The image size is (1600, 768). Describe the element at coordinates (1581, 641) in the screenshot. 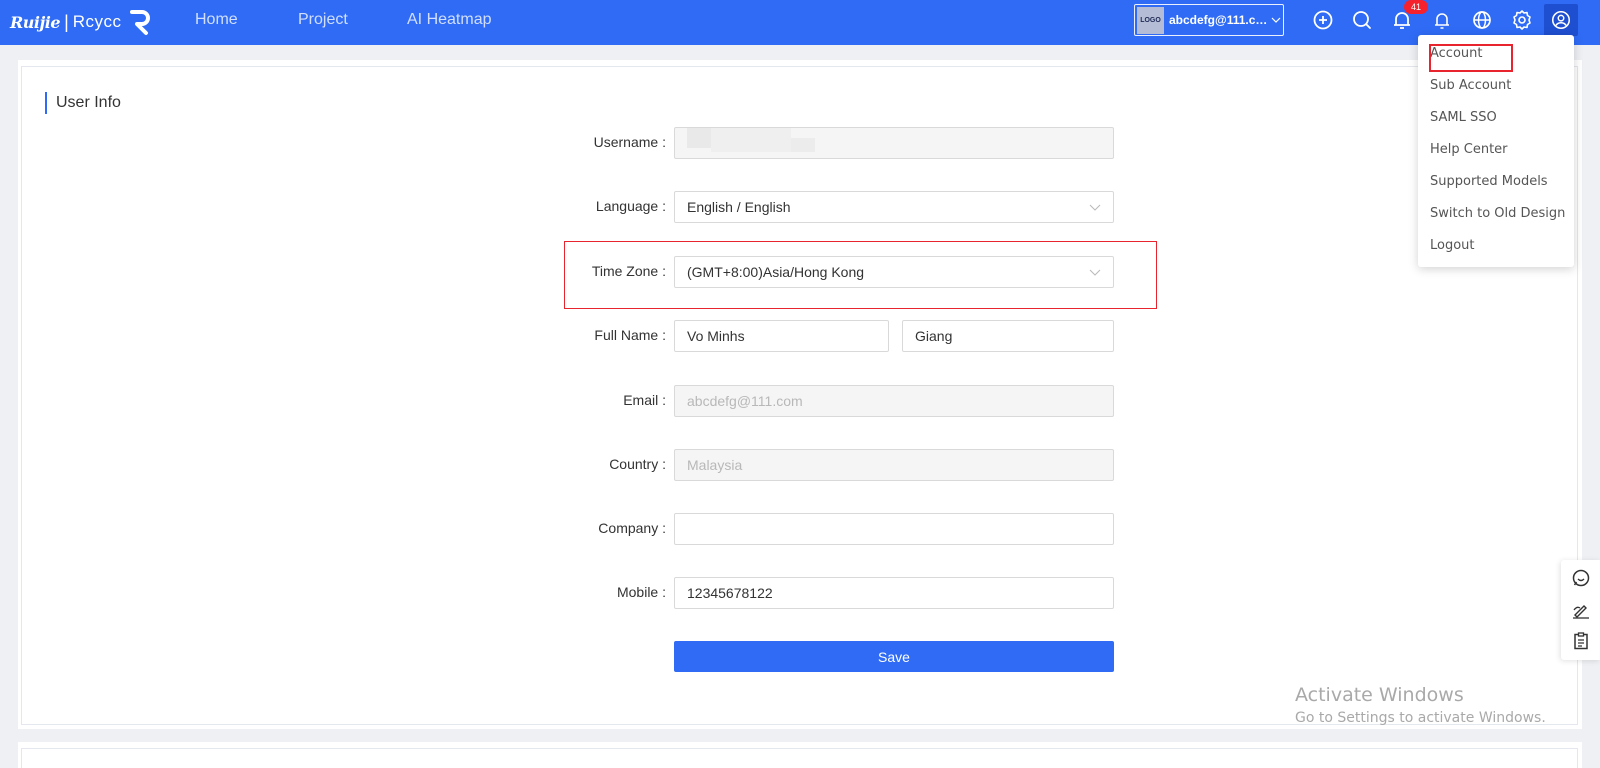

I see `clipboard-icon` at that location.